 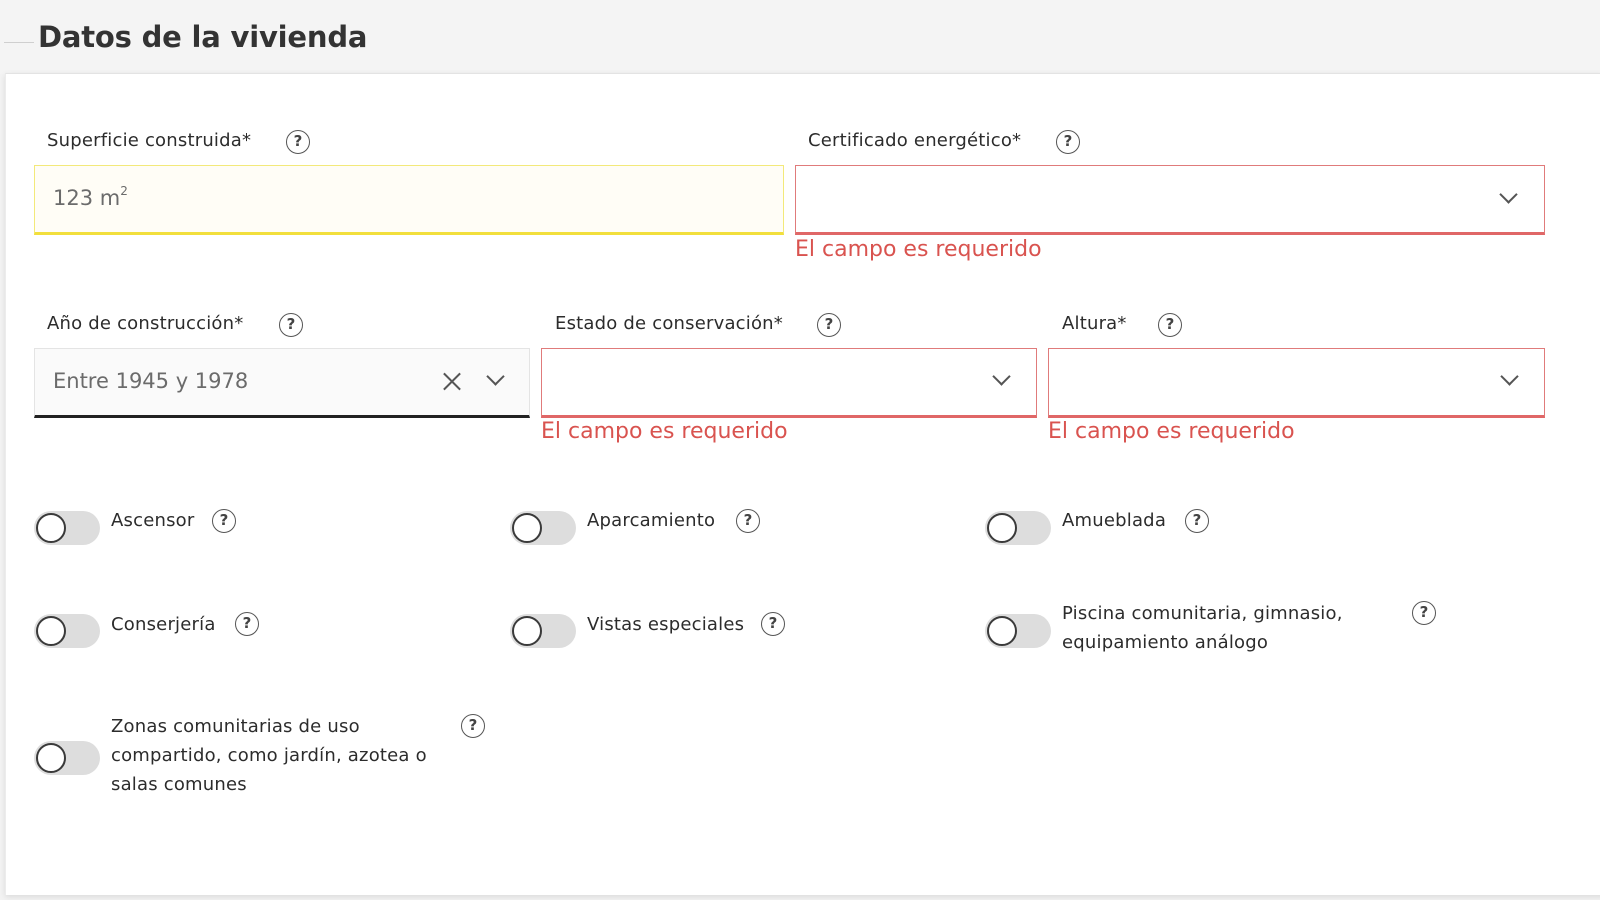 What do you see at coordinates (67, 631) in the screenshot?
I see `conserjeria-toggle` at bounding box center [67, 631].